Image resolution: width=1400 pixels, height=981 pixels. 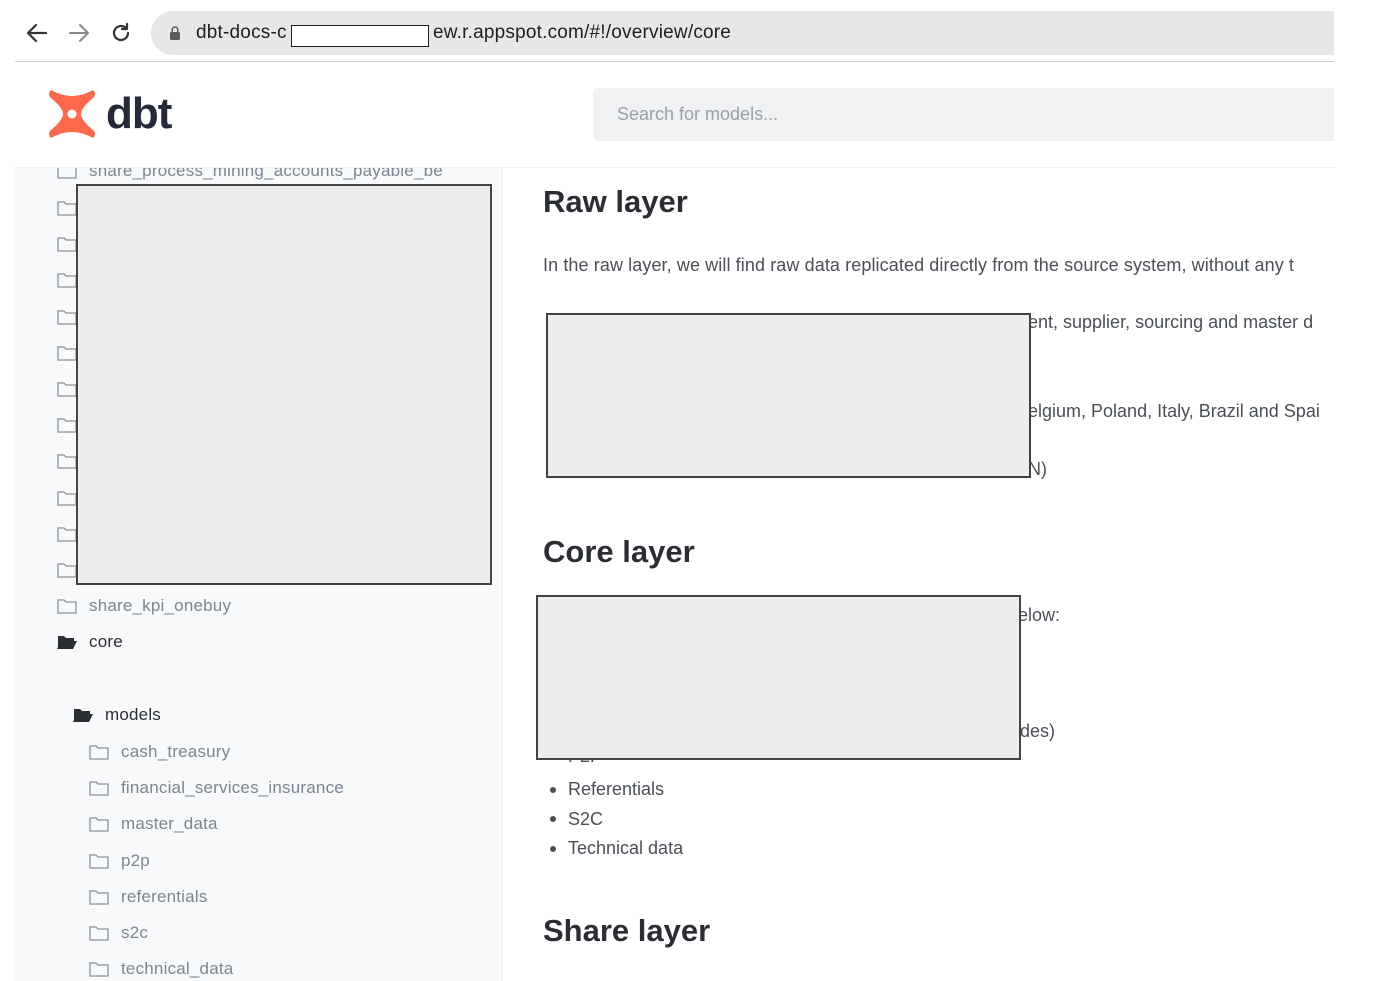 What do you see at coordinates (1171, 322) in the screenshot?
I see `text-fragment: ent, supplier, sourcing and master d` at bounding box center [1171, 322].